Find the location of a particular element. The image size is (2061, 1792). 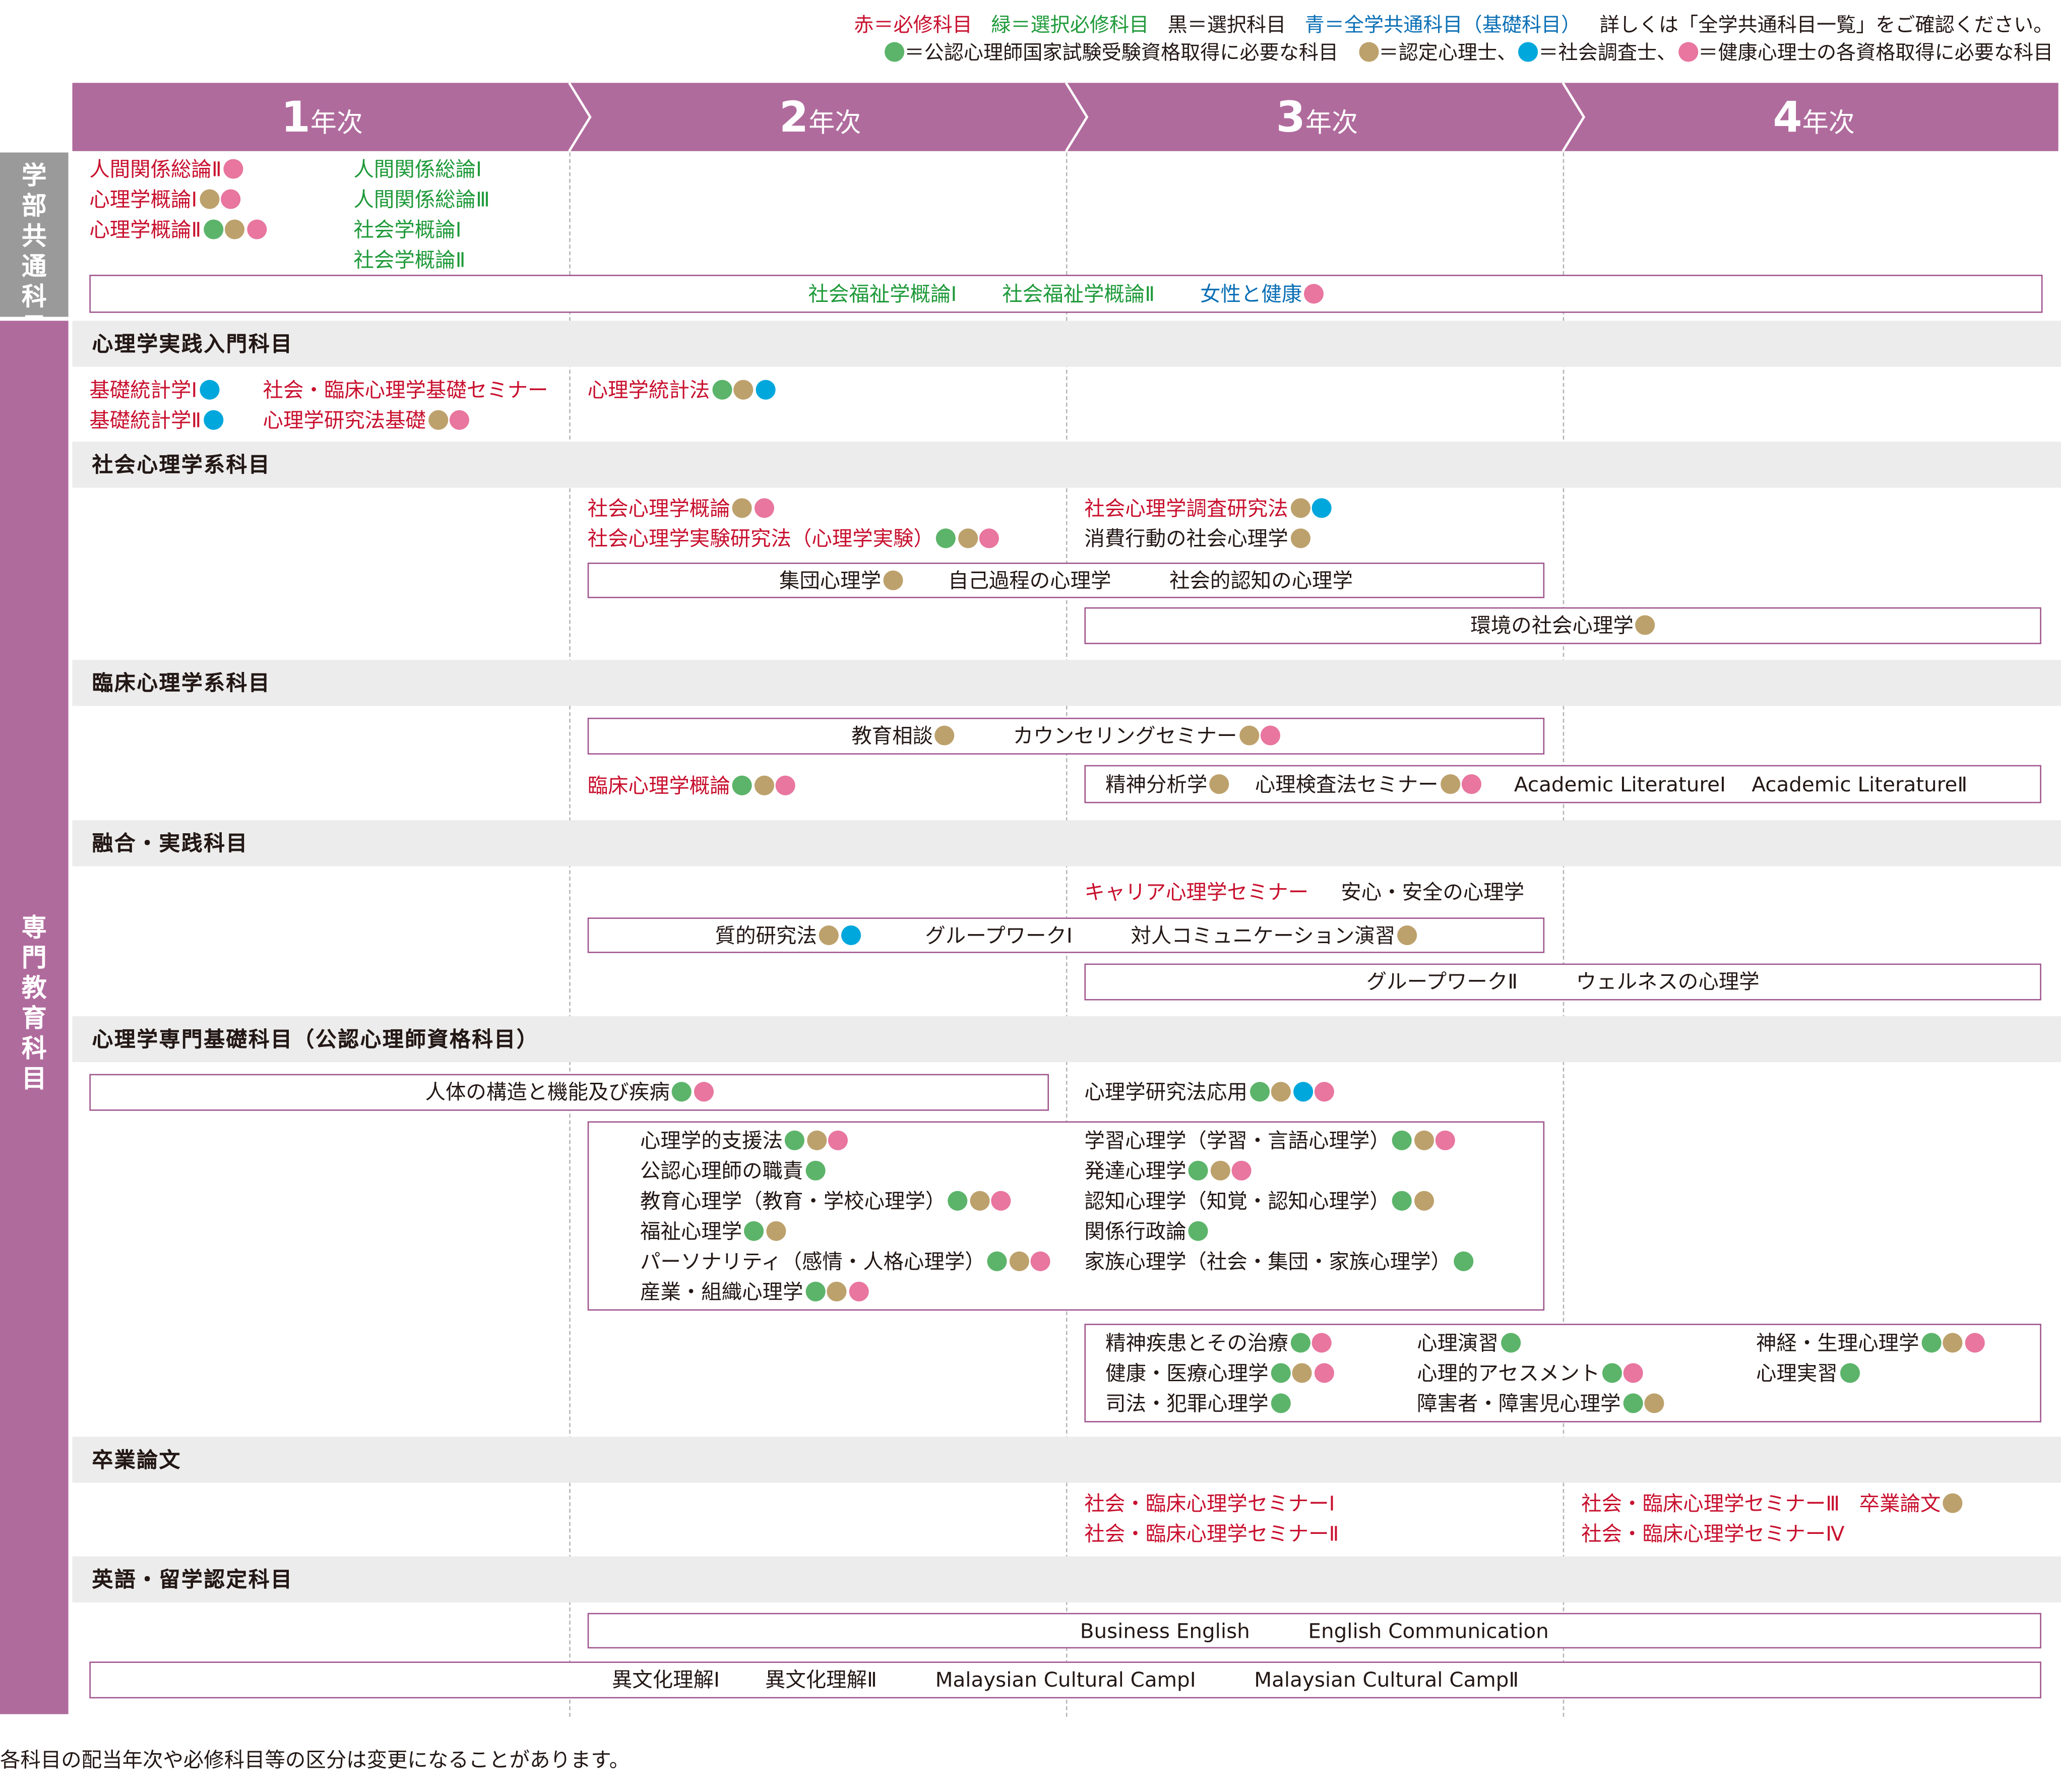

list-item: 産業・組織心理学 is located at coordinates (845, 1293).